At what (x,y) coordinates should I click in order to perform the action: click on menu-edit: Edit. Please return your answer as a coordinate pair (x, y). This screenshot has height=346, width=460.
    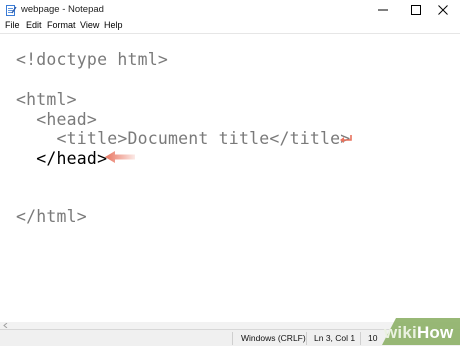
    Looking at the image, I should click on (34, 25).